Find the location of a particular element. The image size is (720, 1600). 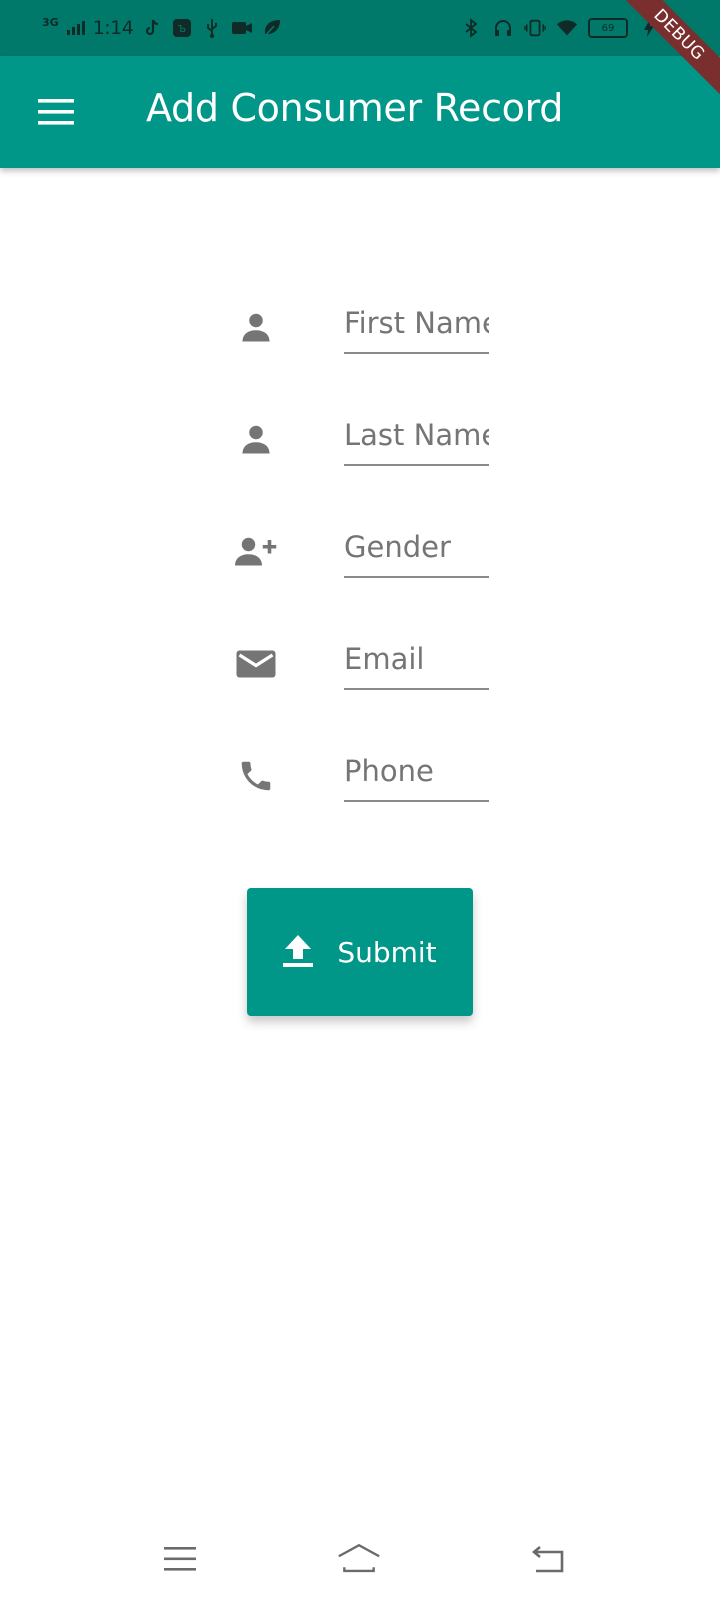

phone-row is located at coordinates (360, 783).